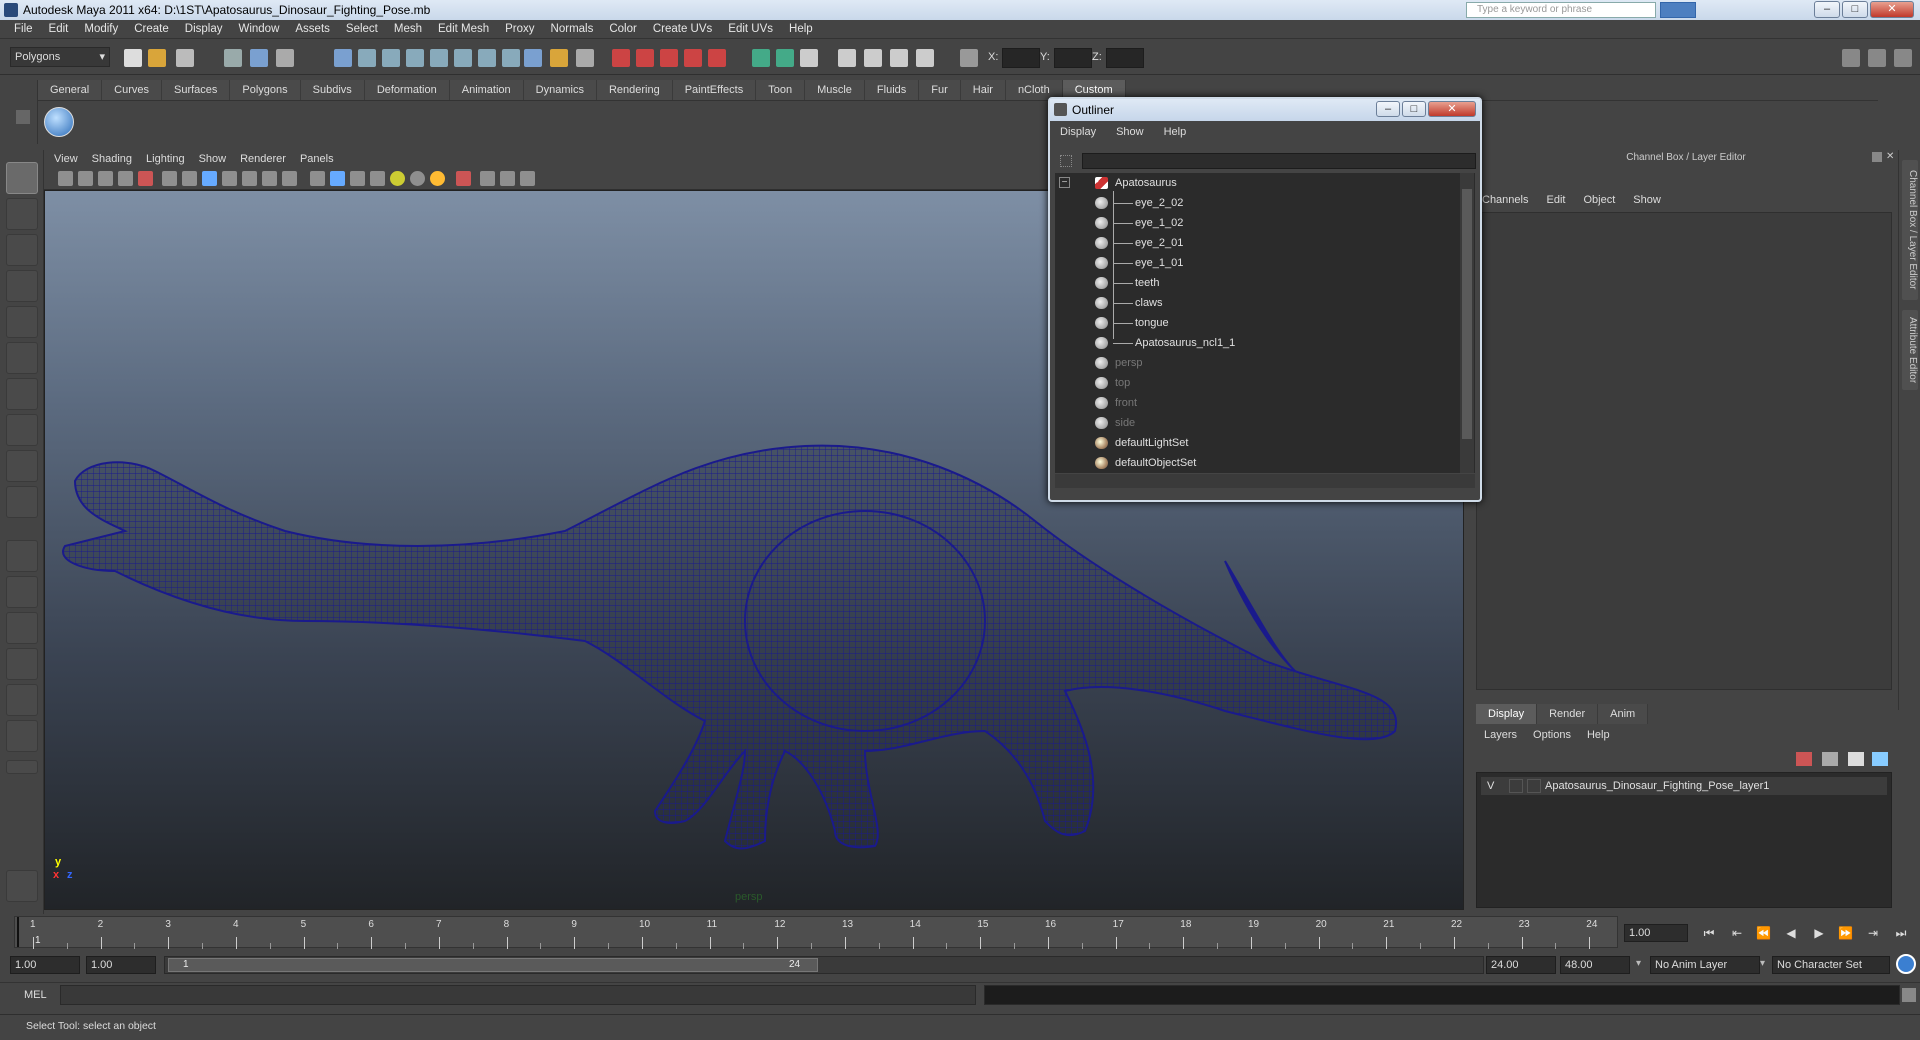  Describe the element at coordinates (1906, 964) in the screenshot. I see `auto-key-icon` at that location.